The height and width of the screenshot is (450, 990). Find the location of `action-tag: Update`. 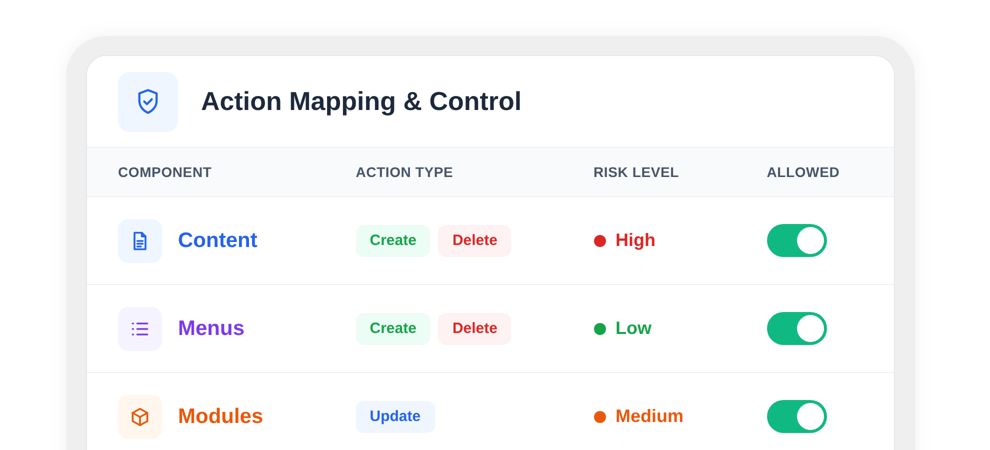

action-tag: Update is located at coordinates (395, 416).